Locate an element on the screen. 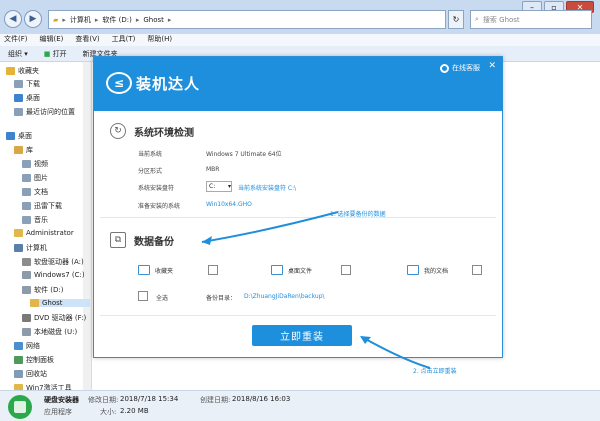 This screenshot has width=600, height=421. organize-button: 组织 ▾ is located at coordinates (18, 54).